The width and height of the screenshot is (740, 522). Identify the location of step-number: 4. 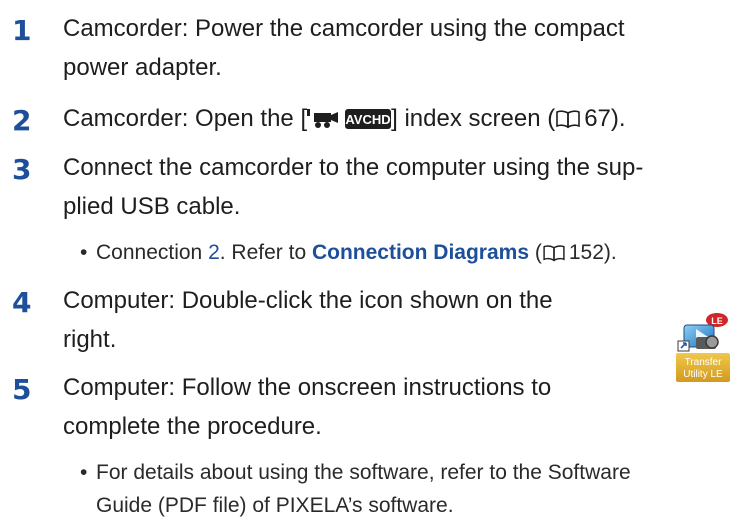
(22, 302).